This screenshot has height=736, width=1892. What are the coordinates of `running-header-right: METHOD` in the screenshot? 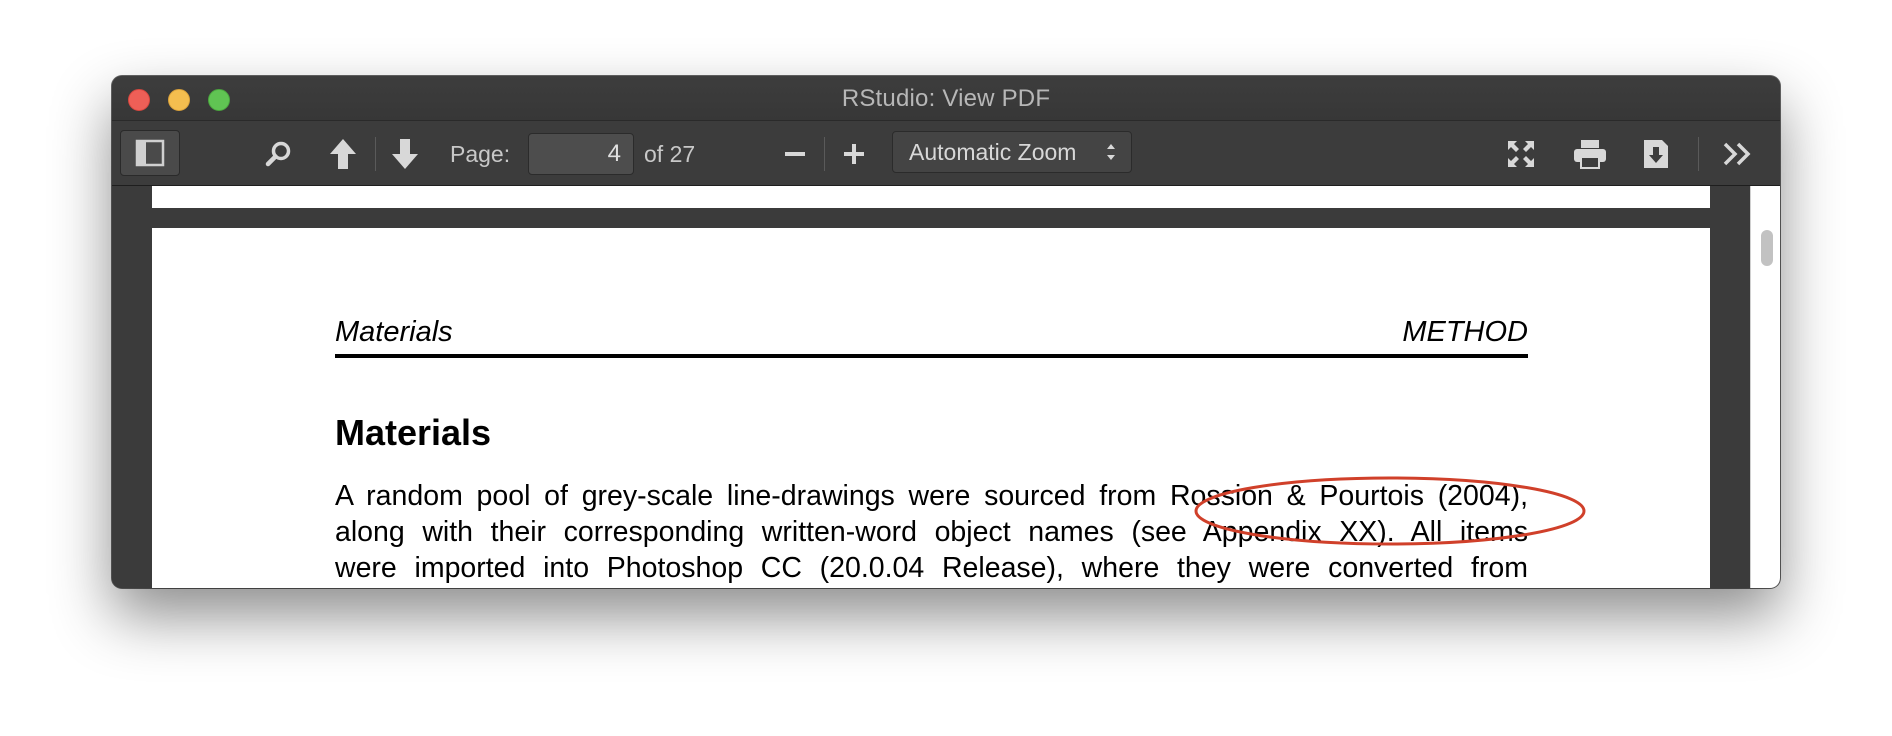 It's located at (1465, 332).